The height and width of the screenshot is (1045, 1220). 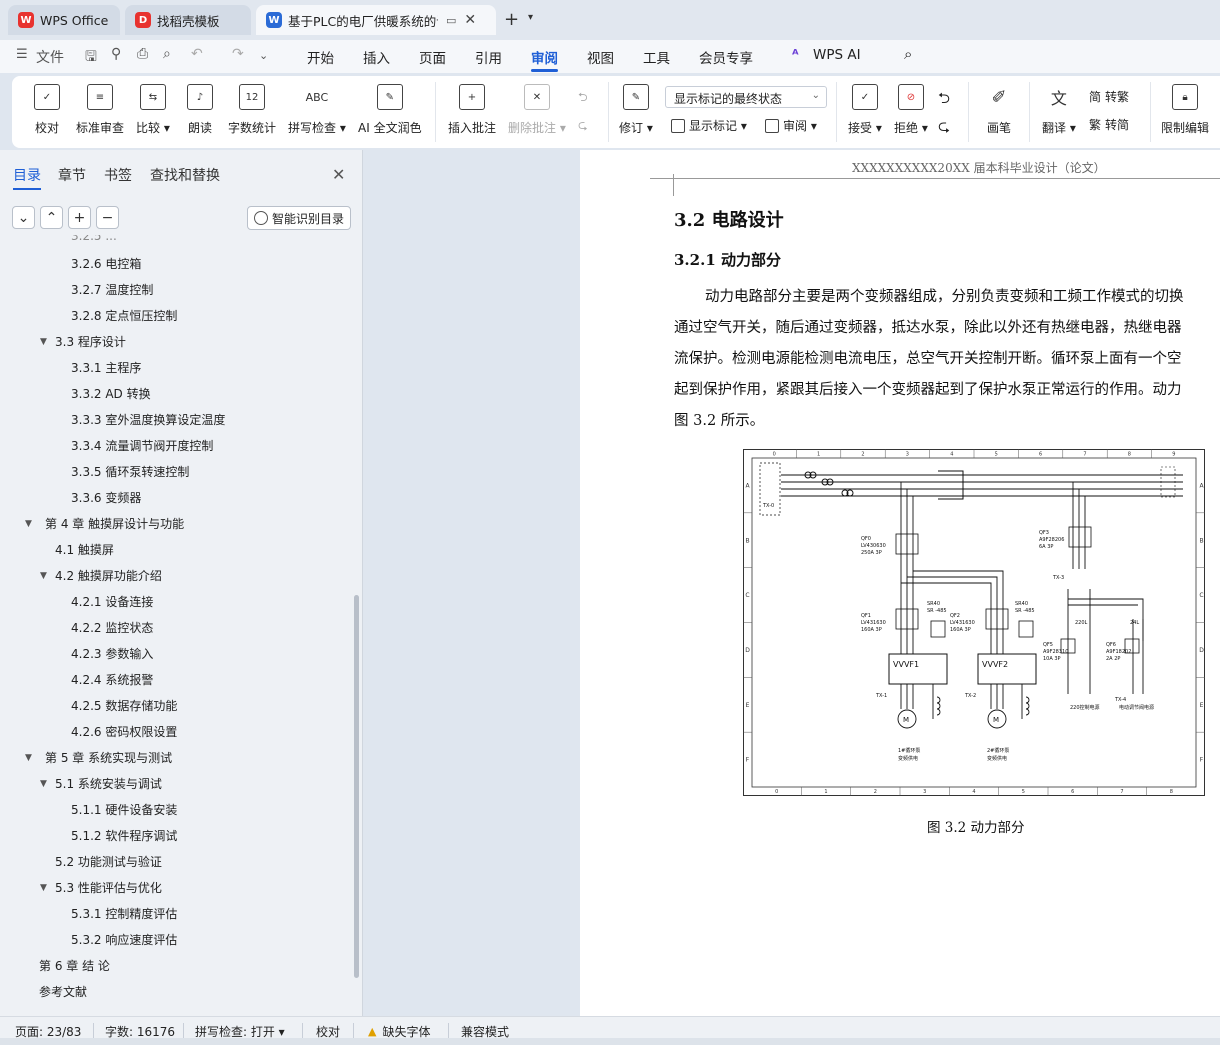 What do you see at coordinates (106, 497) in the screenshot?
I see `toc-item: 3.3.6 变频器` at bounding box center [106, 497].